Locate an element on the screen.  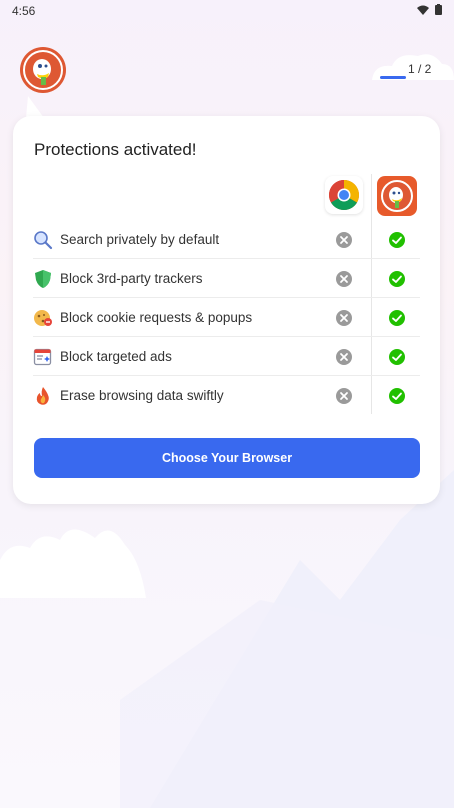
feature-label: Block 3rd-party trackers is located at coordinates (131, 278).